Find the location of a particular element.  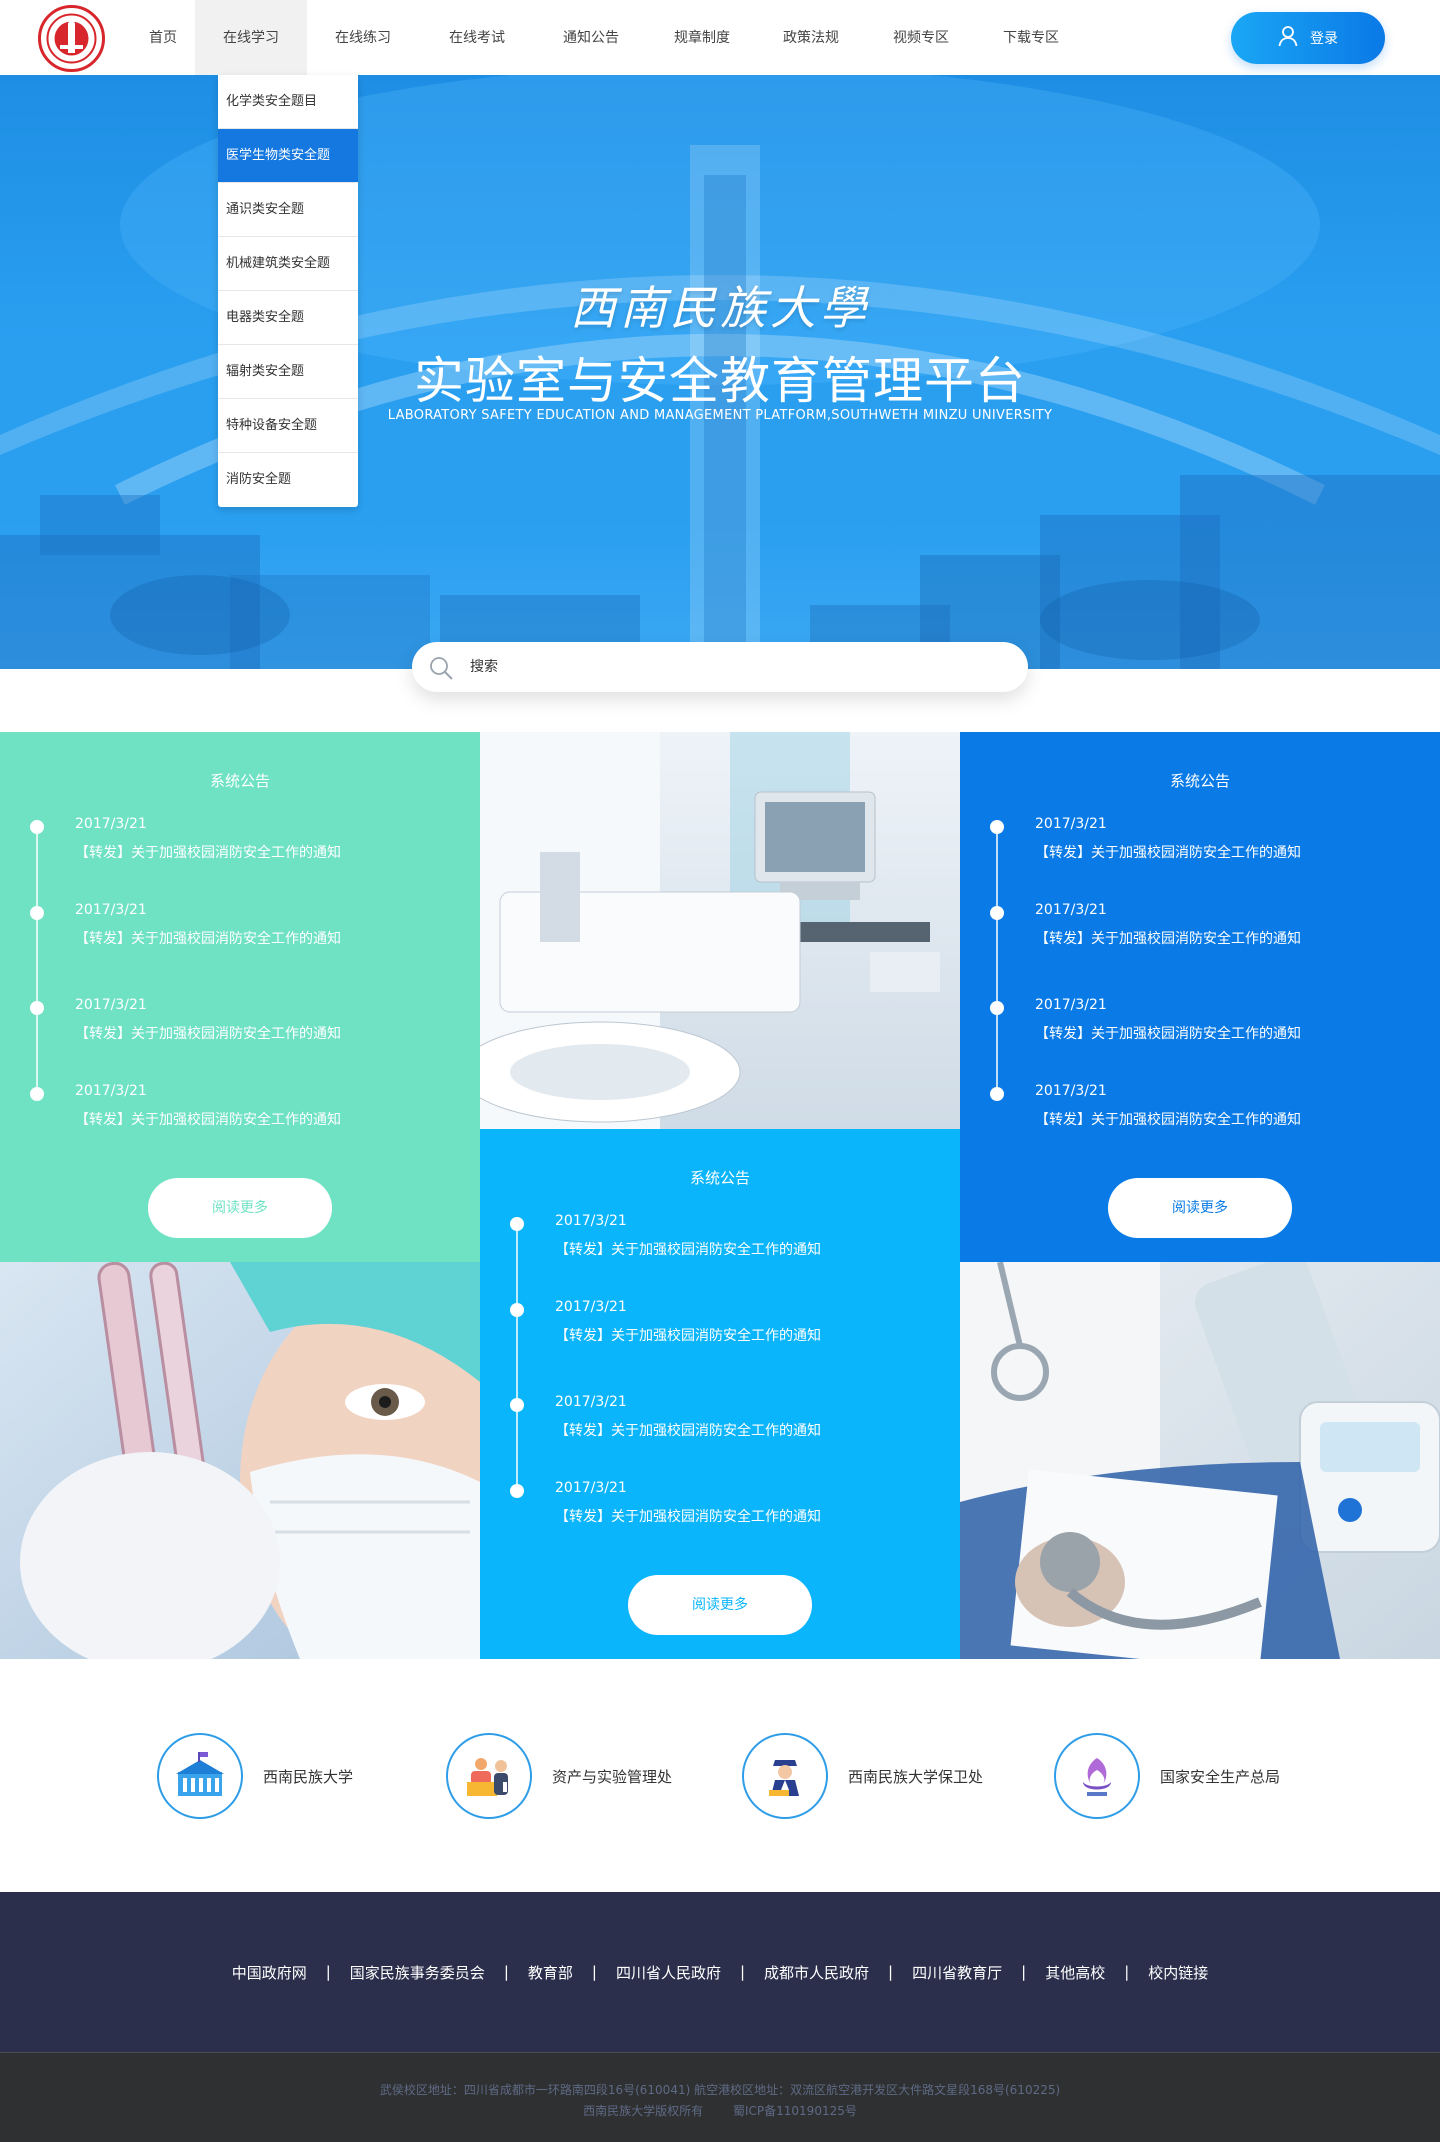

lab-equipment-image is located at coordinates (720, 930).